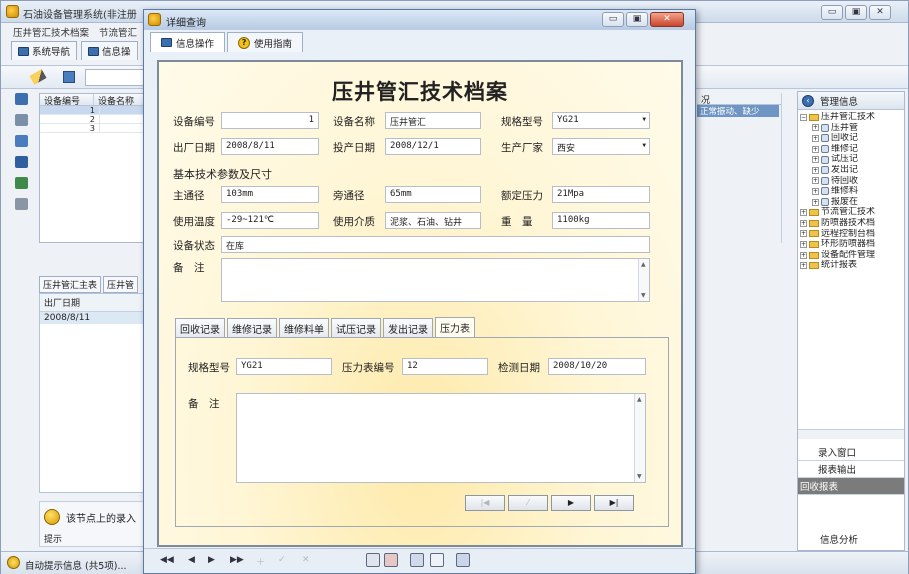  Describe the element at coordinates (304, 327) in the screenshot. I see `tab-repair-materials: 维修料单` at that location.